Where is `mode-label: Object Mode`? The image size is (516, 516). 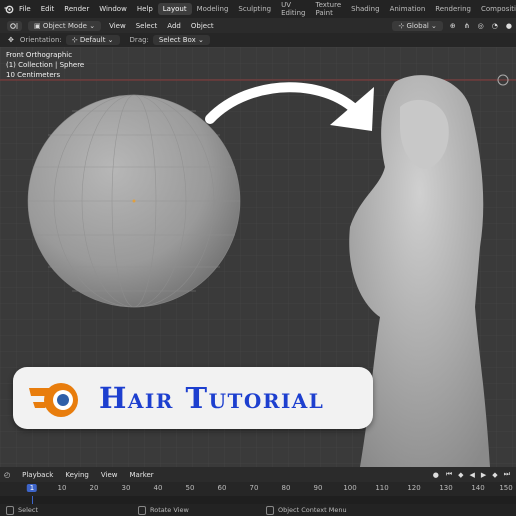
mode-label: Object Mode is located at coordinates (64, 25).